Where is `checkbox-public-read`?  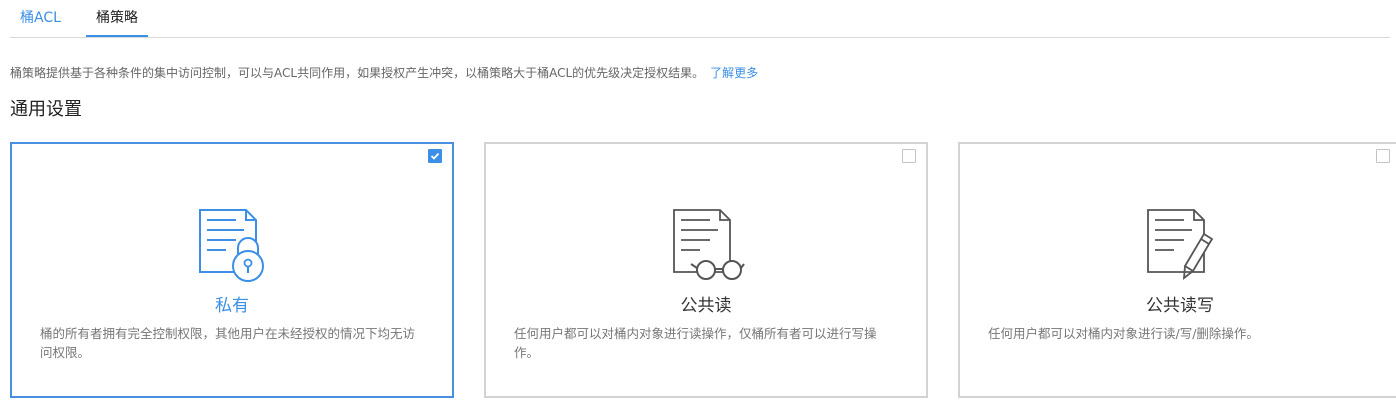
checkbox-public-read is located at coordinates (909, 156).